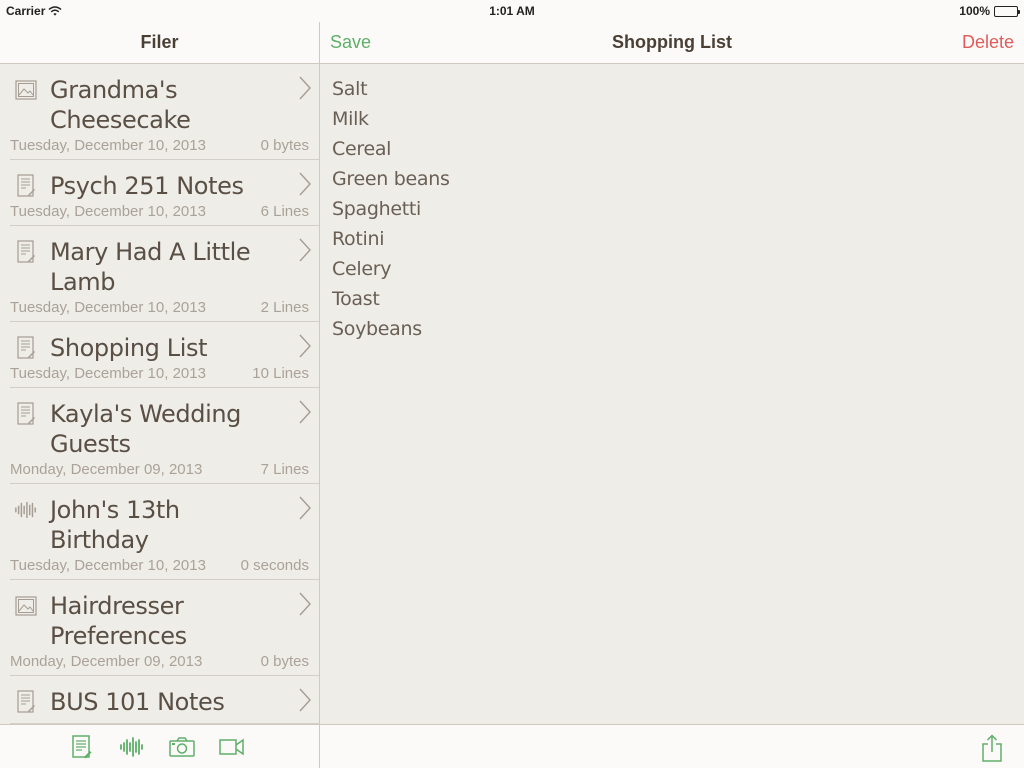 This screenshot has width=1024, height=768. What do you see at coordinates (284, 307) in the screenshot?
I see `file-size: 2 Lines` at bounding box center [284, 307].